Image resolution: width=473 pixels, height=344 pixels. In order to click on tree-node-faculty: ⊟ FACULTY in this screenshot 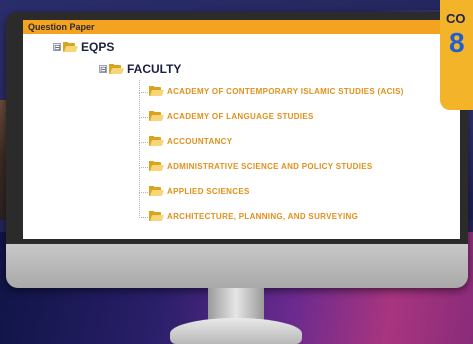, I will do `click(140, 69)`.